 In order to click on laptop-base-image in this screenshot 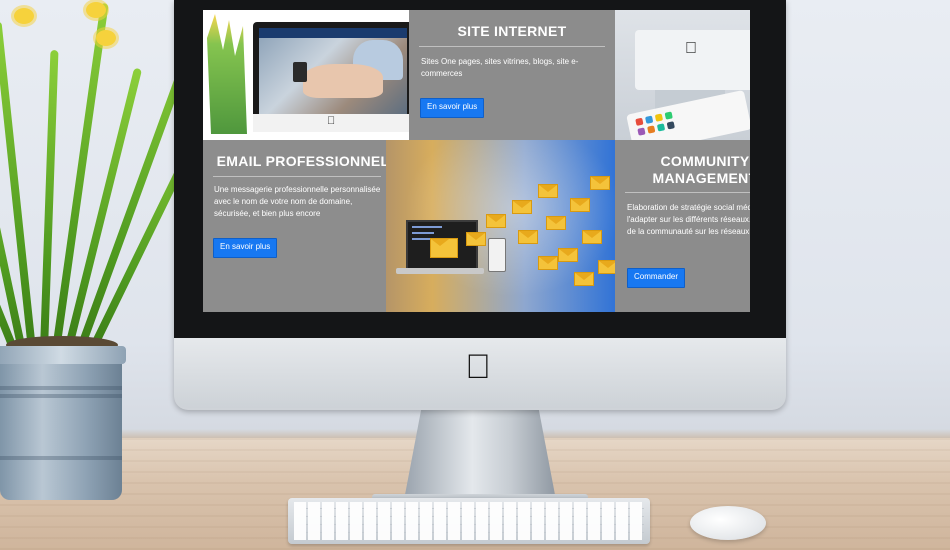, I will do `click(440, 271)`.